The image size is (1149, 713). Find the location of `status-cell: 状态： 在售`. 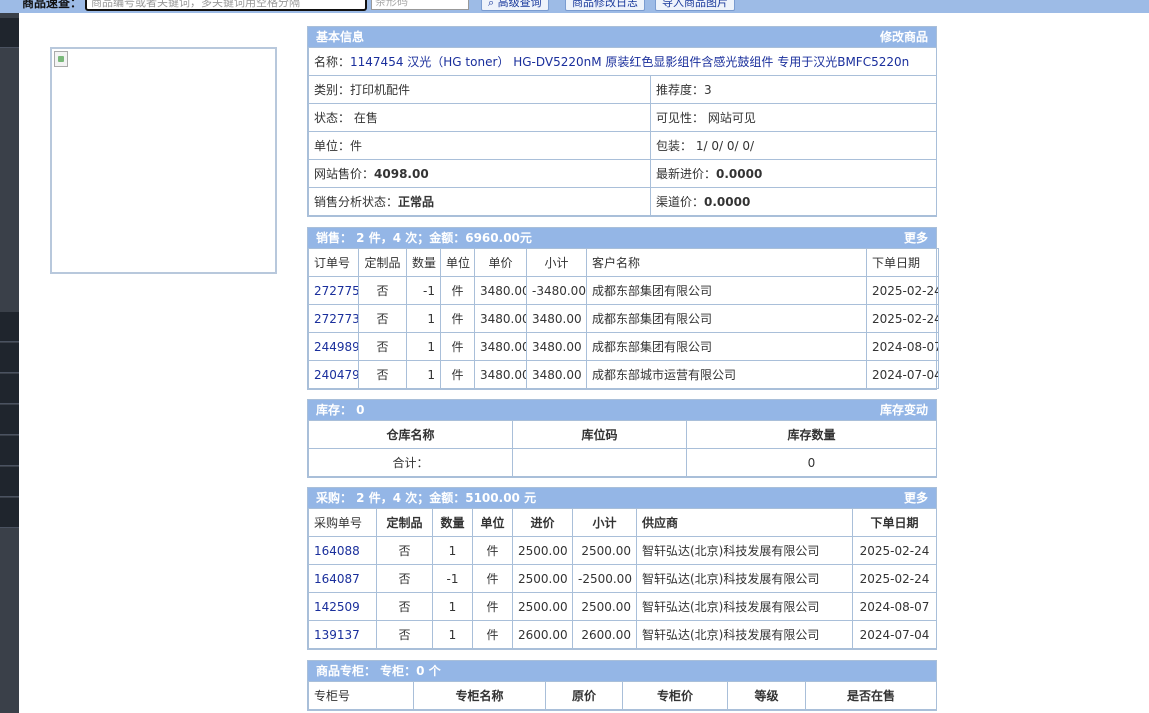

status-cell: 状态： 在售 is located at coordinates (479, 117).